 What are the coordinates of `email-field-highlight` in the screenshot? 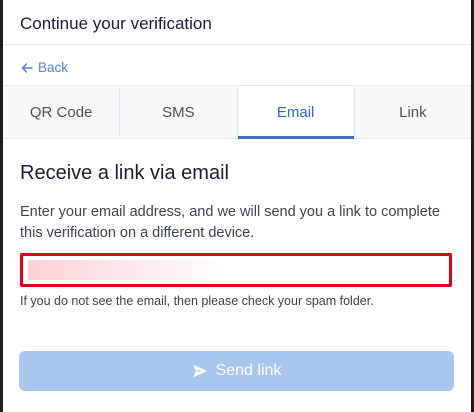 It's located at (236, 270).